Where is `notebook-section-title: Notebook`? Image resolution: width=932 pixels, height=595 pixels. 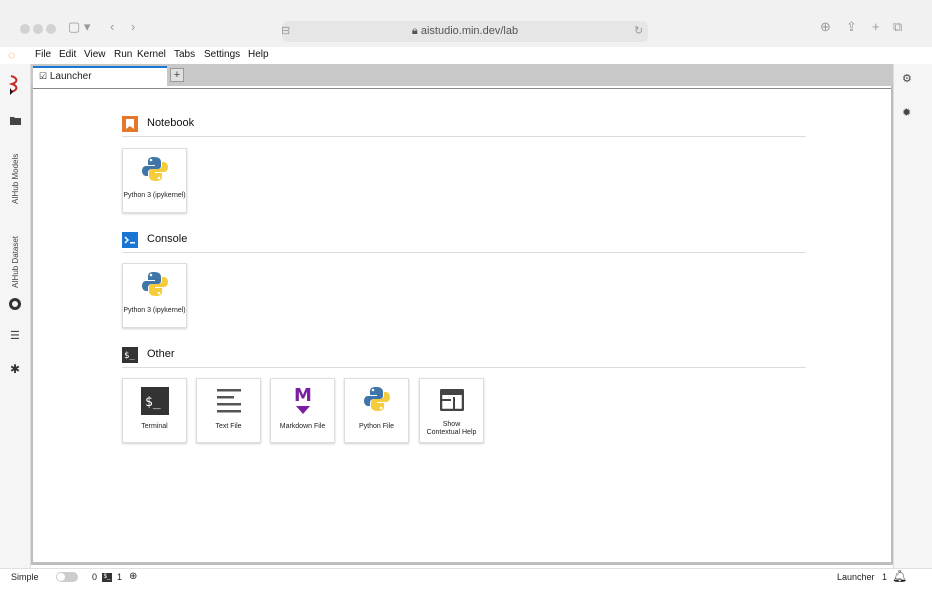 notebook-section-title: Notebook is located at coordinates (171, 123).